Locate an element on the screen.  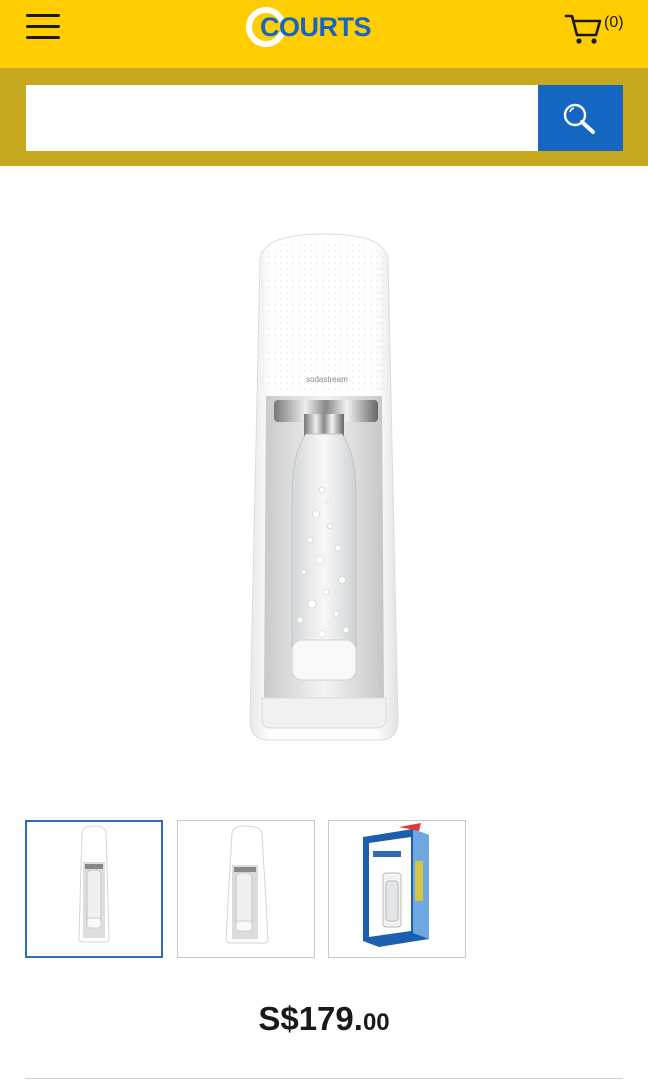
thumbnail-side-image is located at coordinates (247, 884).